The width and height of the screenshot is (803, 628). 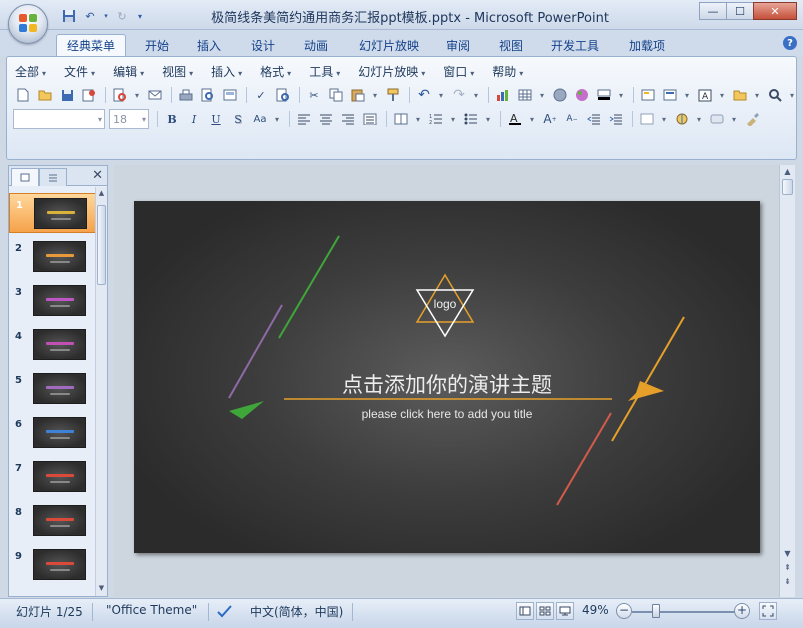 I want to click on zoom-level: 49%, so click(x=595, y=610).